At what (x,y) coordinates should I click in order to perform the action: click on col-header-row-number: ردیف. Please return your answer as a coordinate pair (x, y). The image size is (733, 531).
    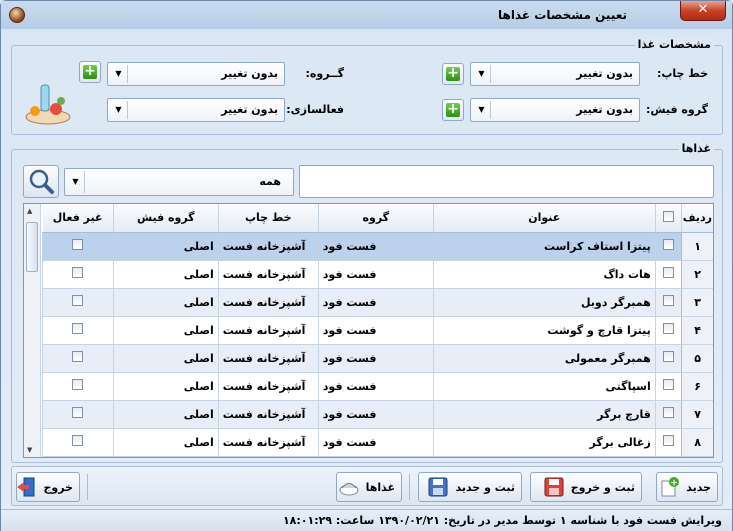
    Looking at the image, I should click on (697, 218).